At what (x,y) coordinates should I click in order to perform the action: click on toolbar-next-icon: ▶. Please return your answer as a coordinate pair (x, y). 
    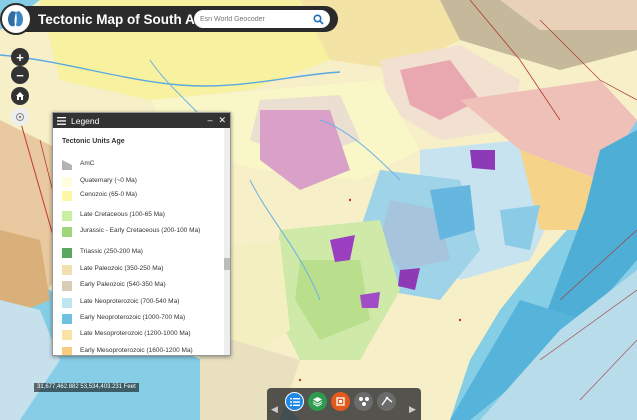
    Looking at the image, I should click on (412, 409).